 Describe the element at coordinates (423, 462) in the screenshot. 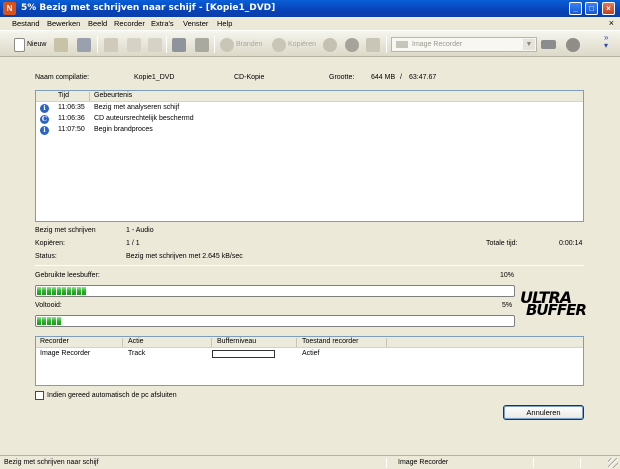

I see `statusbar-recorder: Image Recorder` at that location.